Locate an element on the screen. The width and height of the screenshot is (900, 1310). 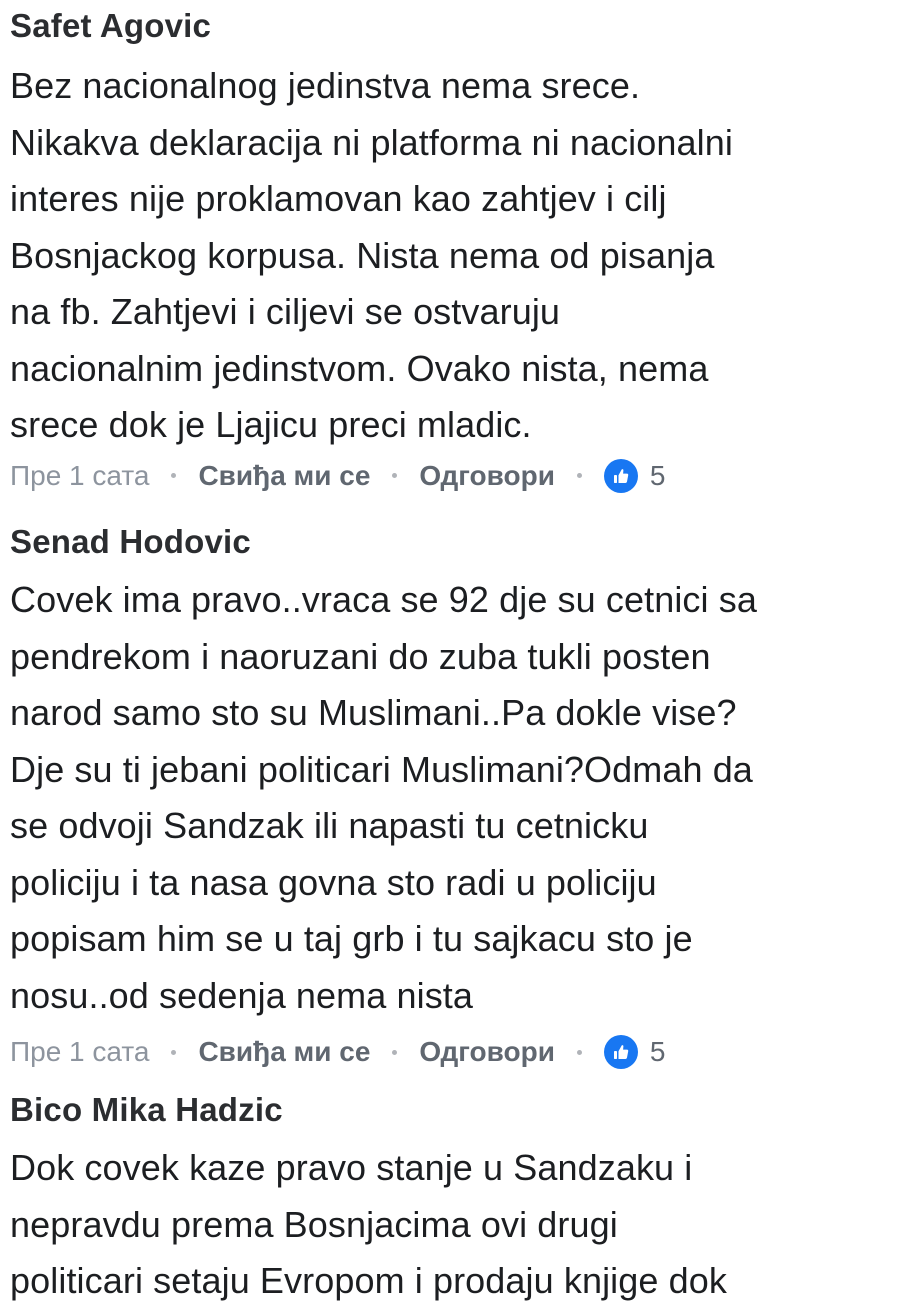
comment-text-line: Dok covek kaze pravo stanje u Sandzaku i is located at coordinates (351, 1167).